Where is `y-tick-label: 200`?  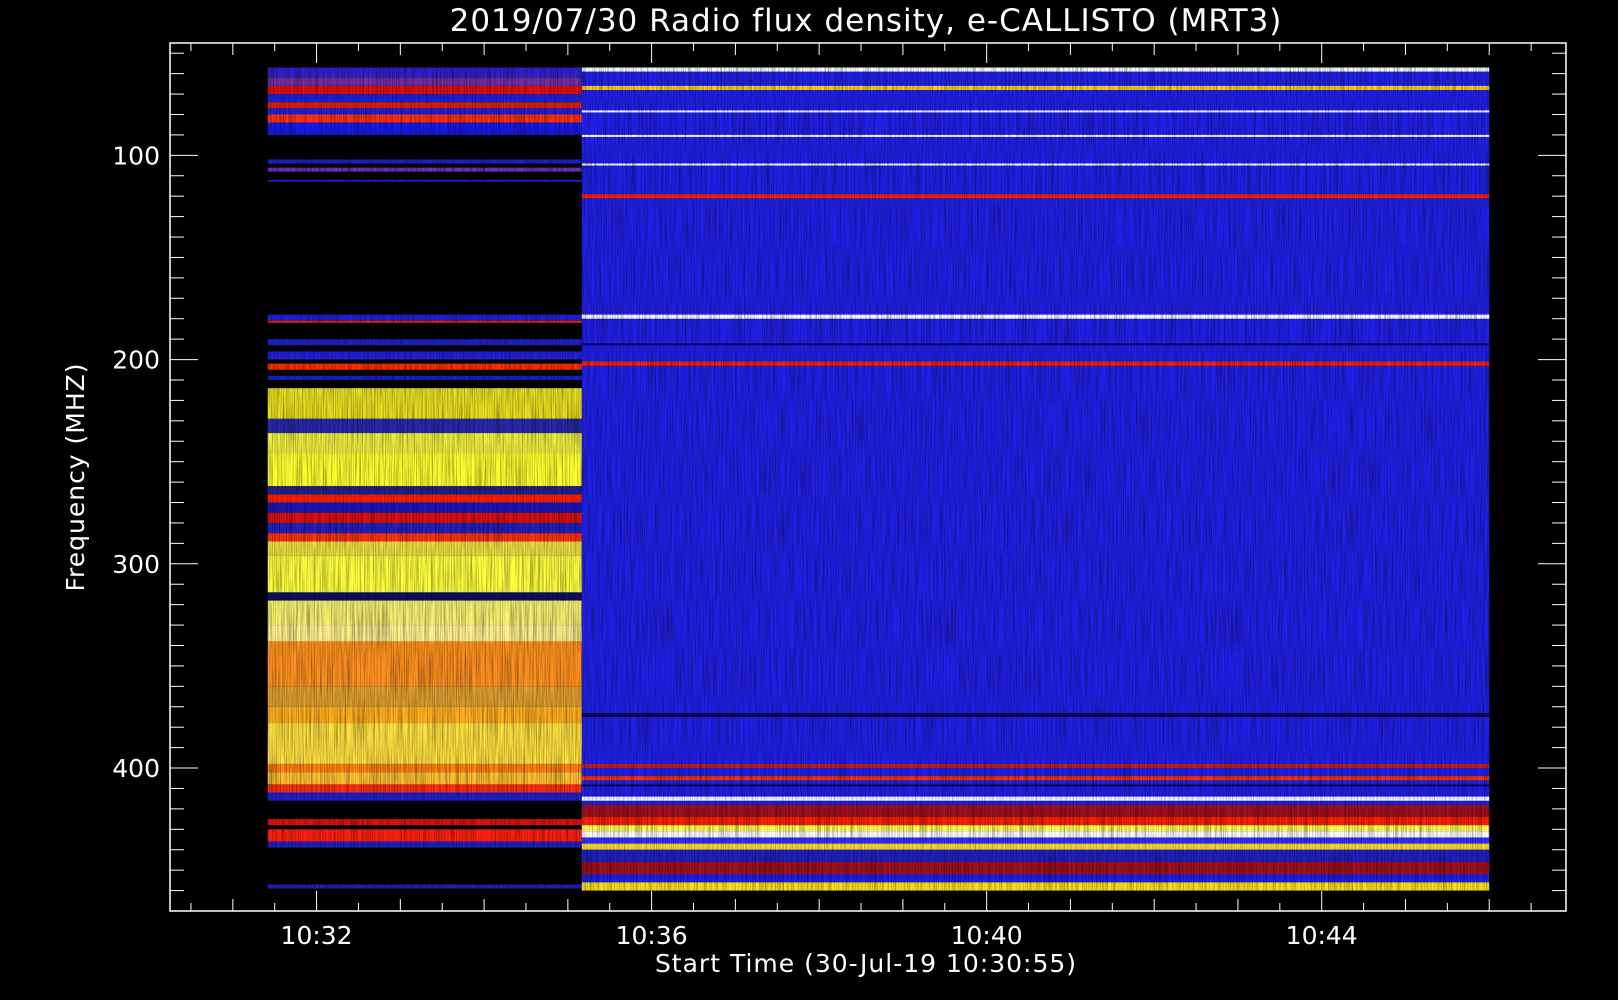 y-tick-label: 200 is located at coordinates (136, 360).